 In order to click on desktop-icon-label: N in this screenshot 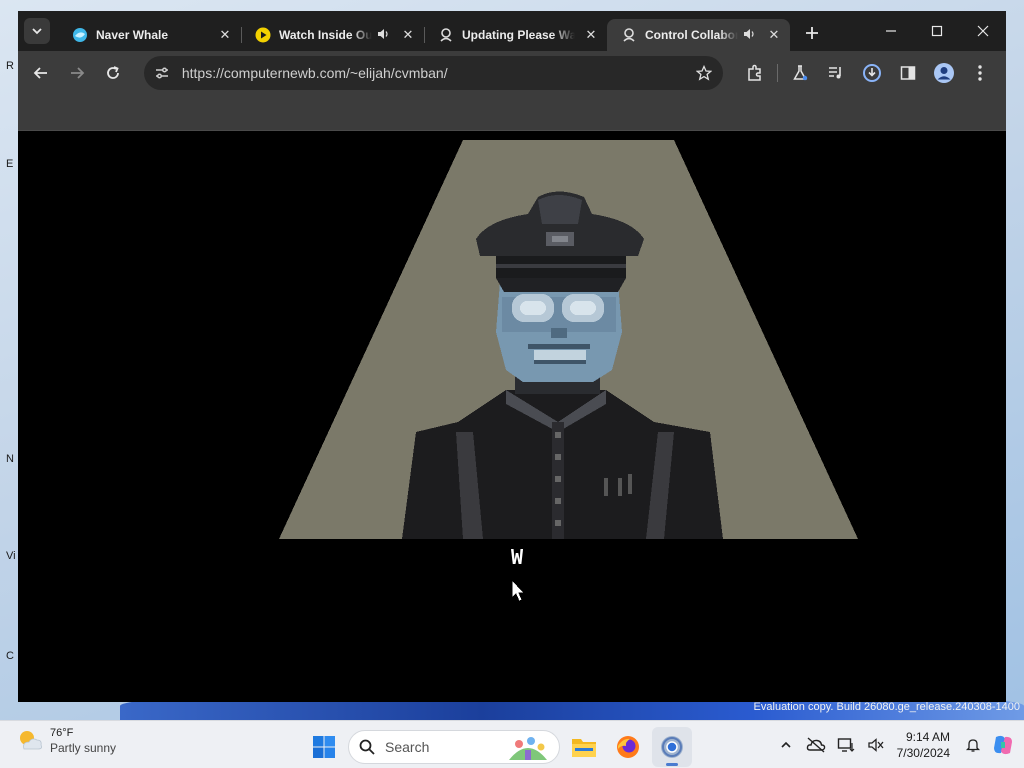, I will do `click(10, 459)`.